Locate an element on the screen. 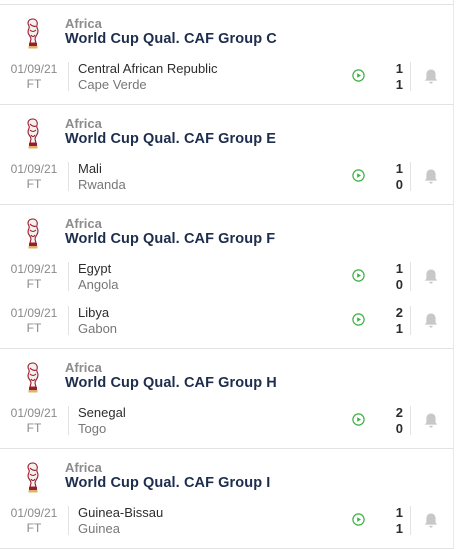  away-team: Gabon is located at coordinates (98, 328).